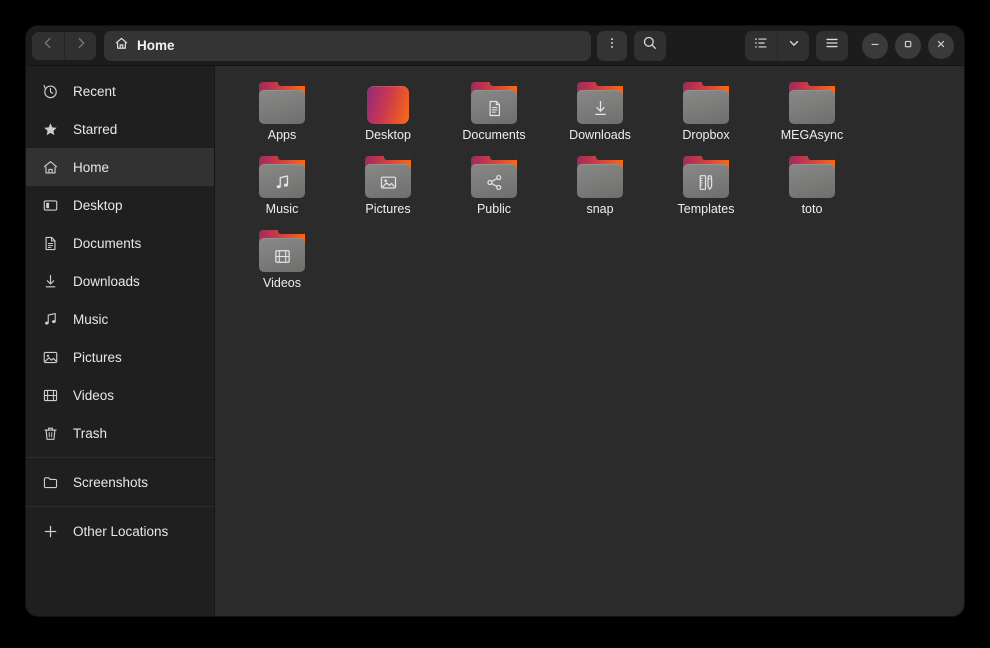 This screenshot has width=990, height=648. Describe the element at coordinates (347, 45) in the screenshot. I see `path-bar: Home` at that location.